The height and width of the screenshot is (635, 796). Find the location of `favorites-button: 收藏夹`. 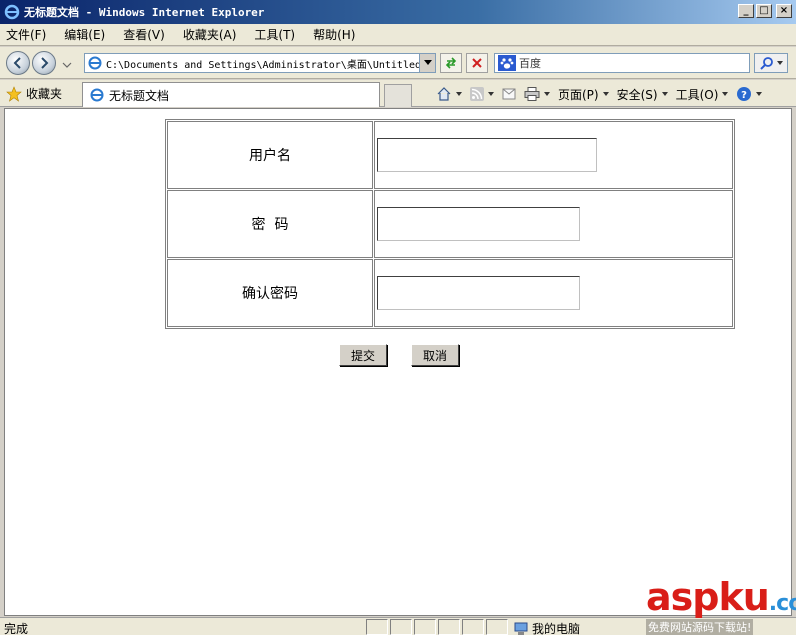

favorites-button: 收藏夹 is located at coordinates (34, 93).